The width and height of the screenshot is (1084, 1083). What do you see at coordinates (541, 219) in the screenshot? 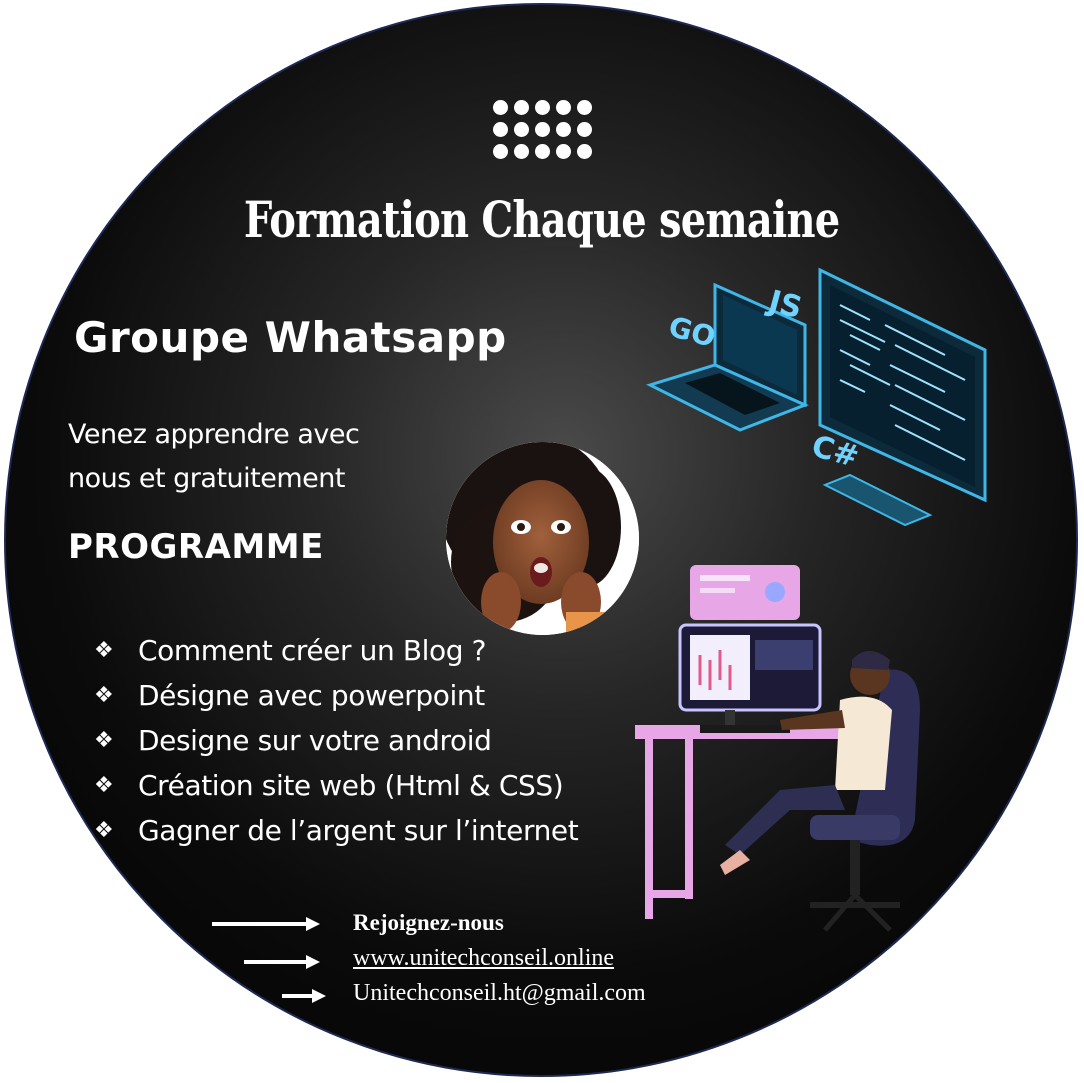
I see `poster-title: Formation Chaque semaine` at bounding box center [541, 219].